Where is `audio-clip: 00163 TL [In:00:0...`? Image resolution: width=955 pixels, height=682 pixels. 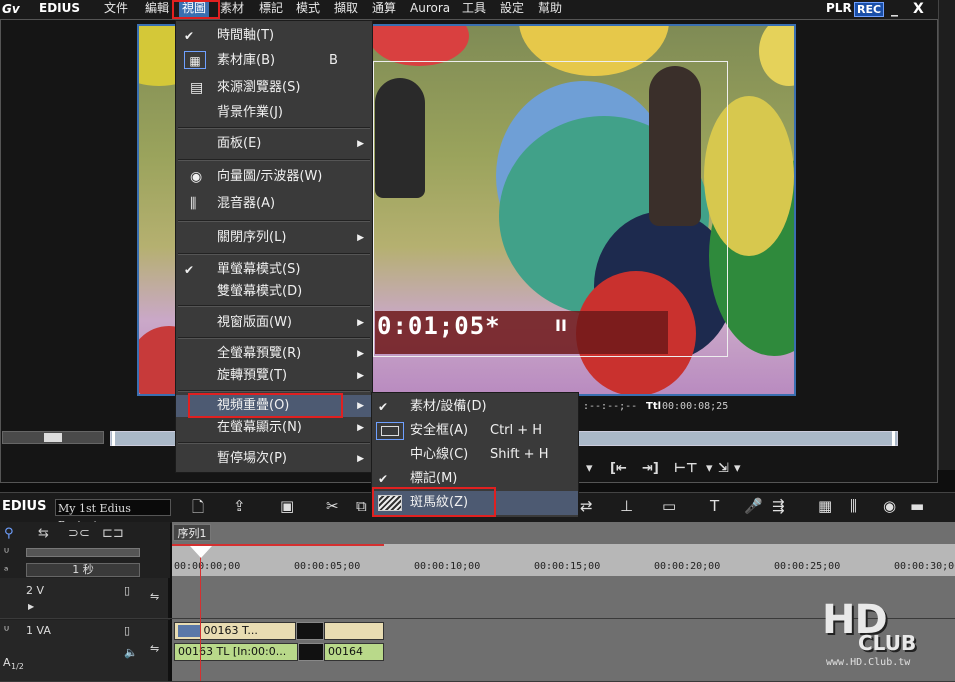 audio-clip: 00163 TL [In:00:0... is located at coordinates (236, 652).